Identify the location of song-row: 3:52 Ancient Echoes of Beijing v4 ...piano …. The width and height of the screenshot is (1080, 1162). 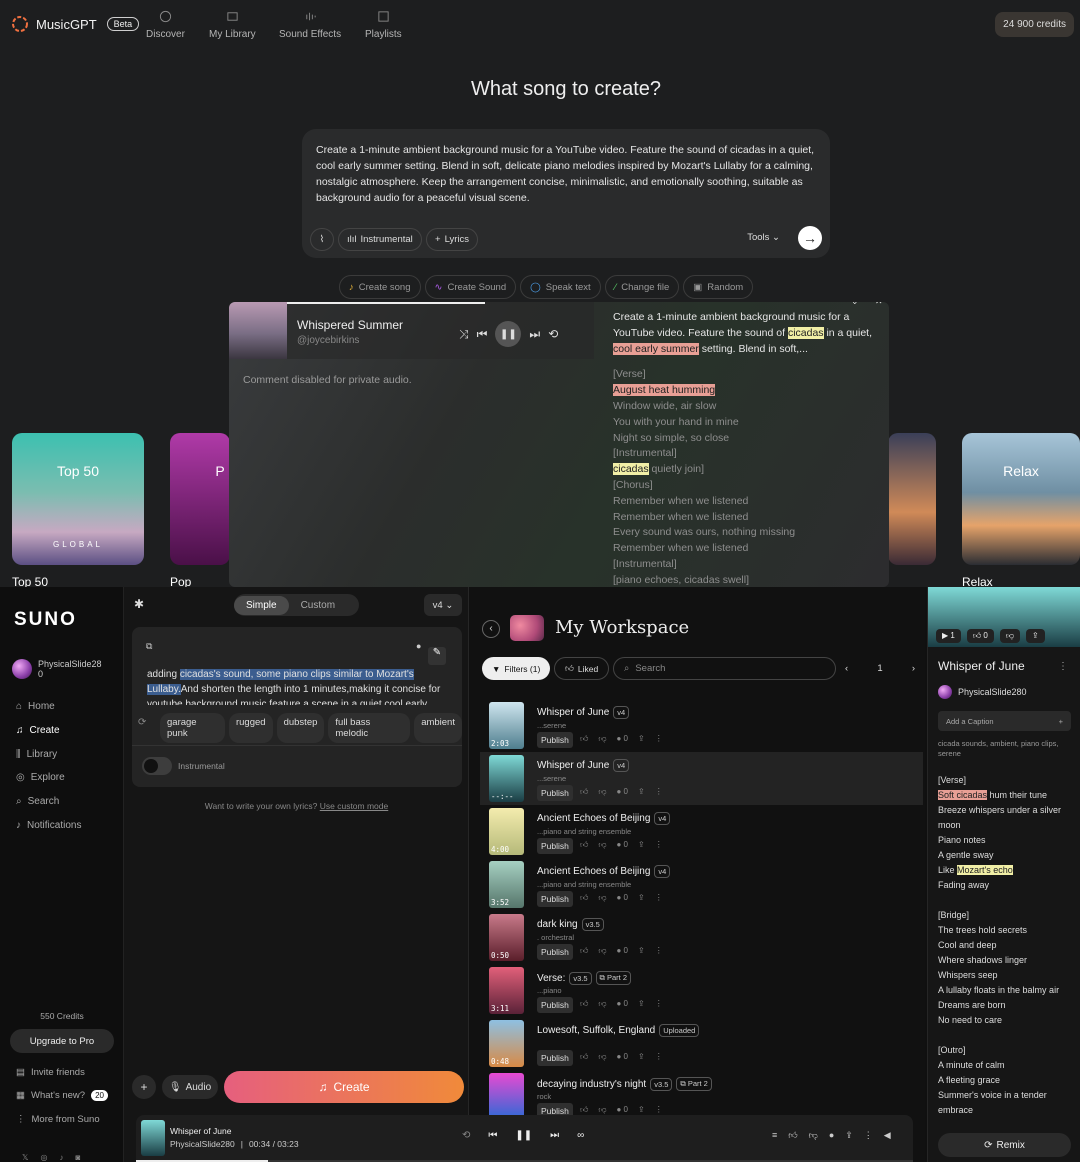
(701, 884).